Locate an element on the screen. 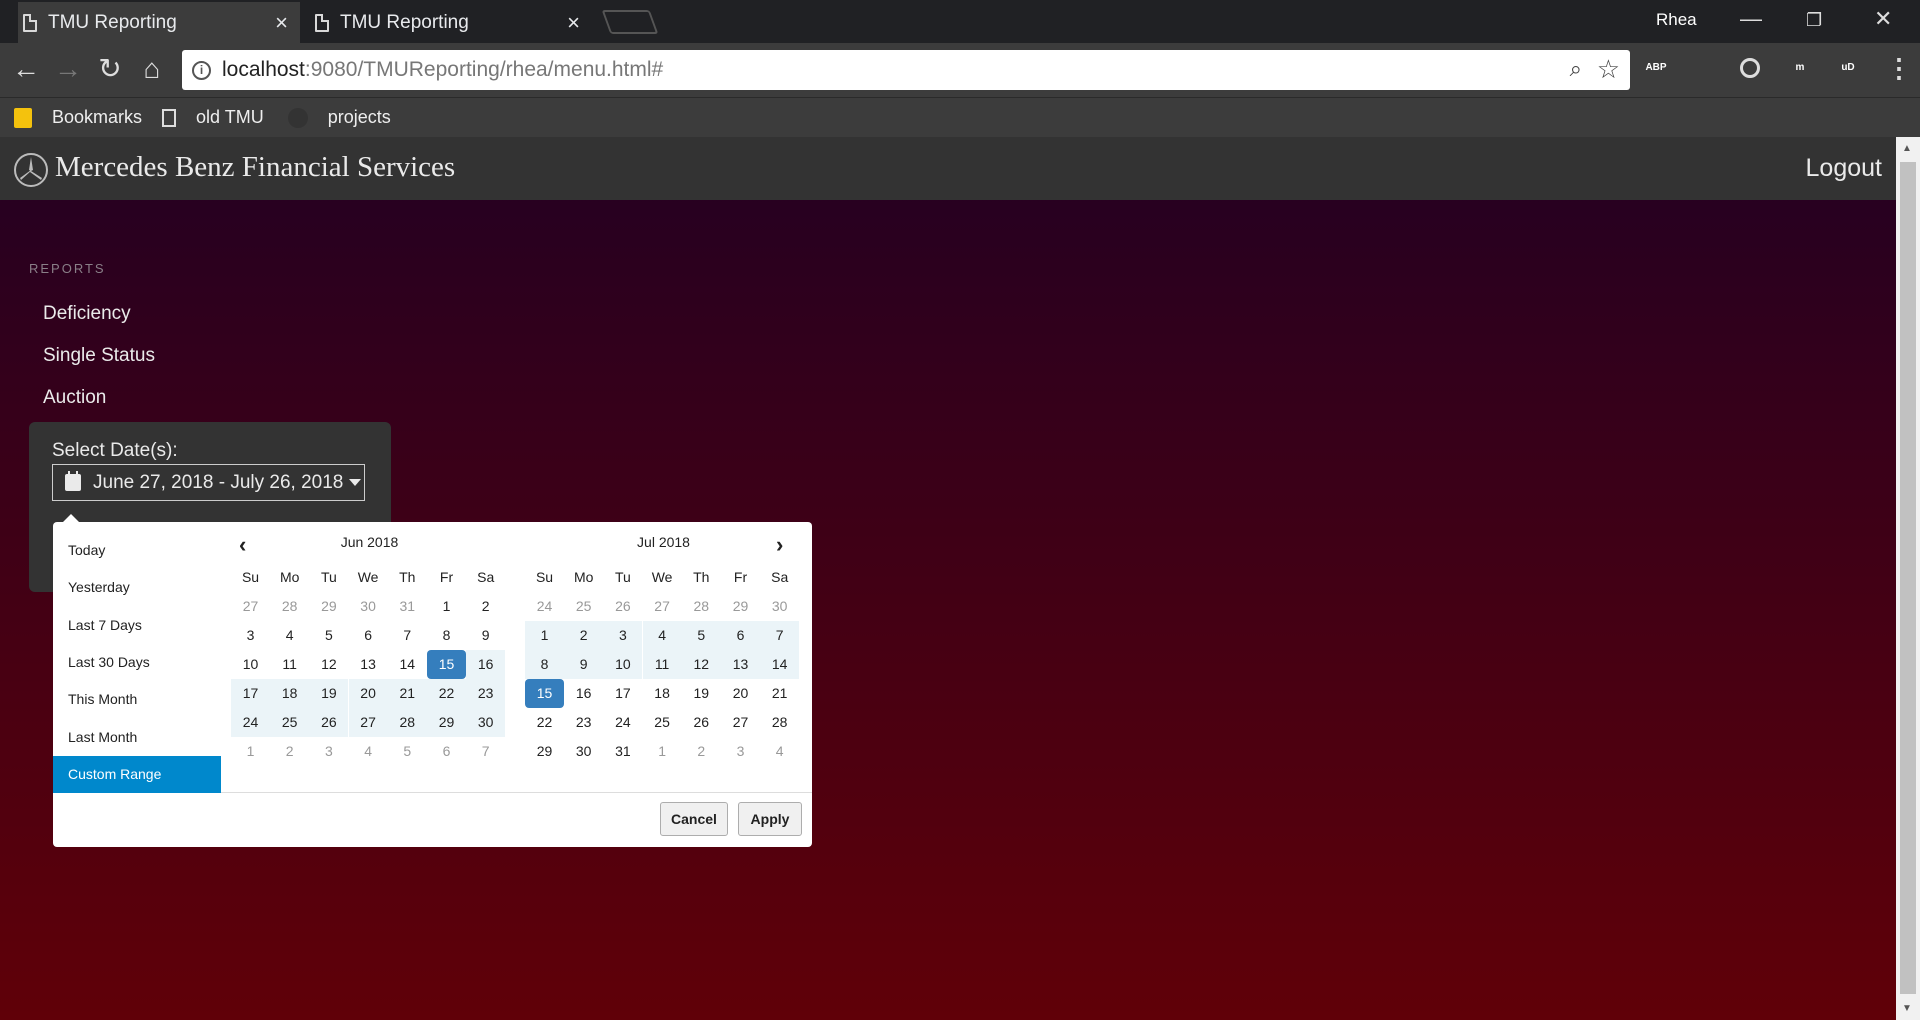 This screenshot has height=1020, width=1920. browser-menu-icon: ⋮ is located at coordinates (1899, 68).